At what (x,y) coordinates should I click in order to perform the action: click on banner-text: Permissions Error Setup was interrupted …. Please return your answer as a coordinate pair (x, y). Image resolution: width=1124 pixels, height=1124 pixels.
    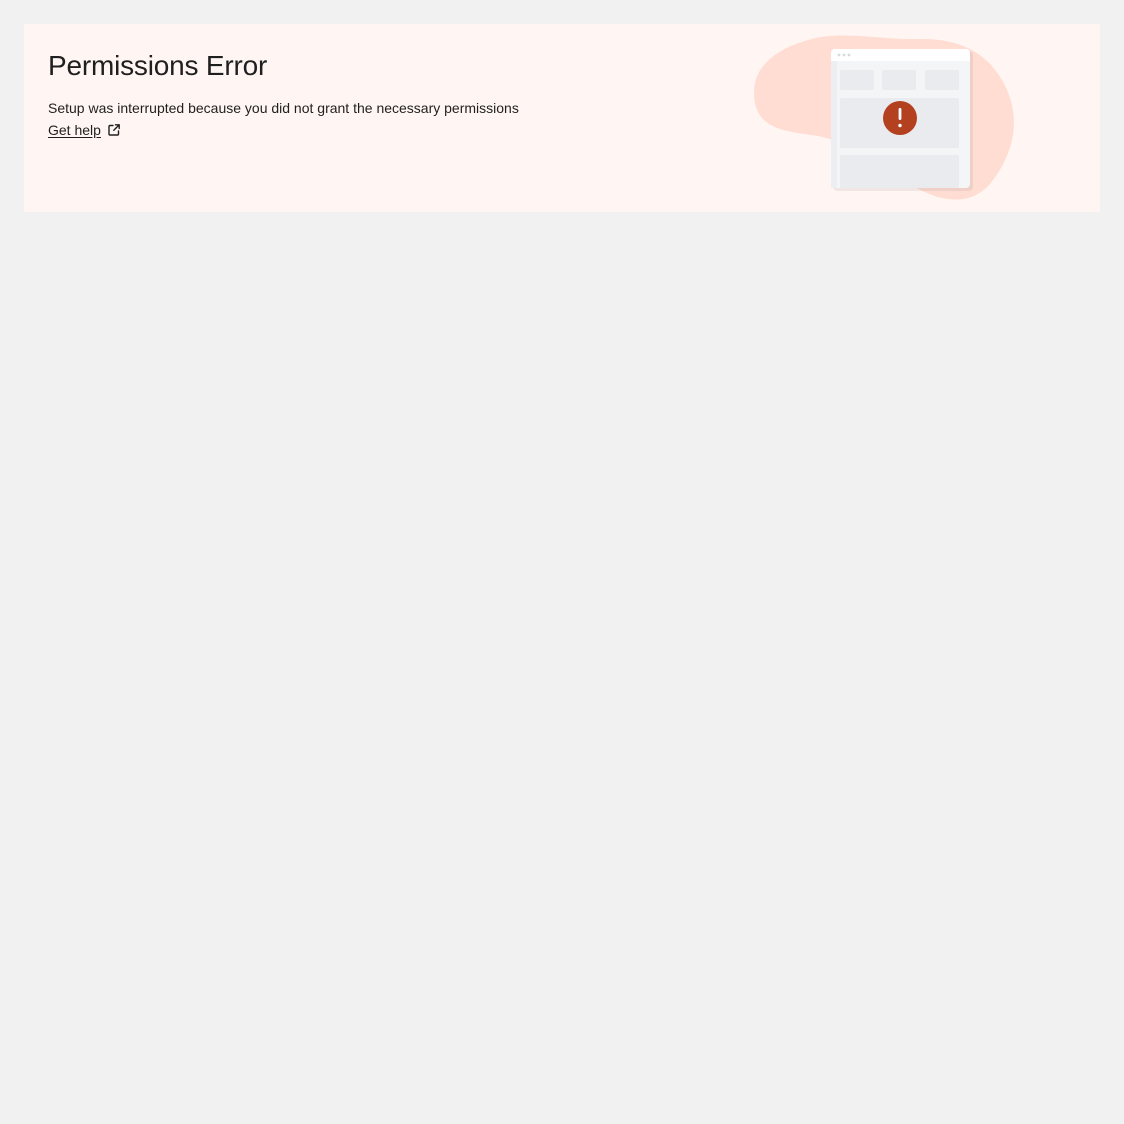
    Looking at the image, I should click on (283, 93).